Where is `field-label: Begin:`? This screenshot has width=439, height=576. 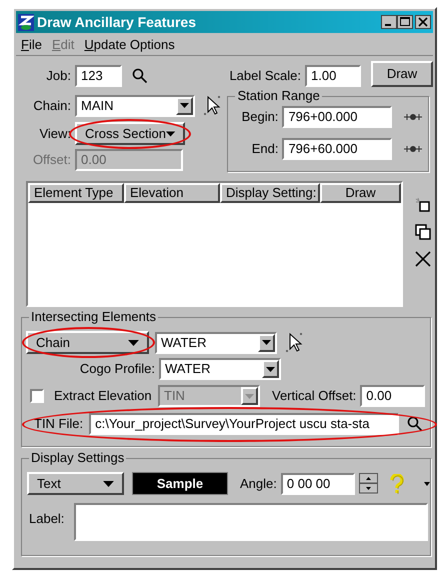 field-label: Begin: is located at coordinates (259, 117).